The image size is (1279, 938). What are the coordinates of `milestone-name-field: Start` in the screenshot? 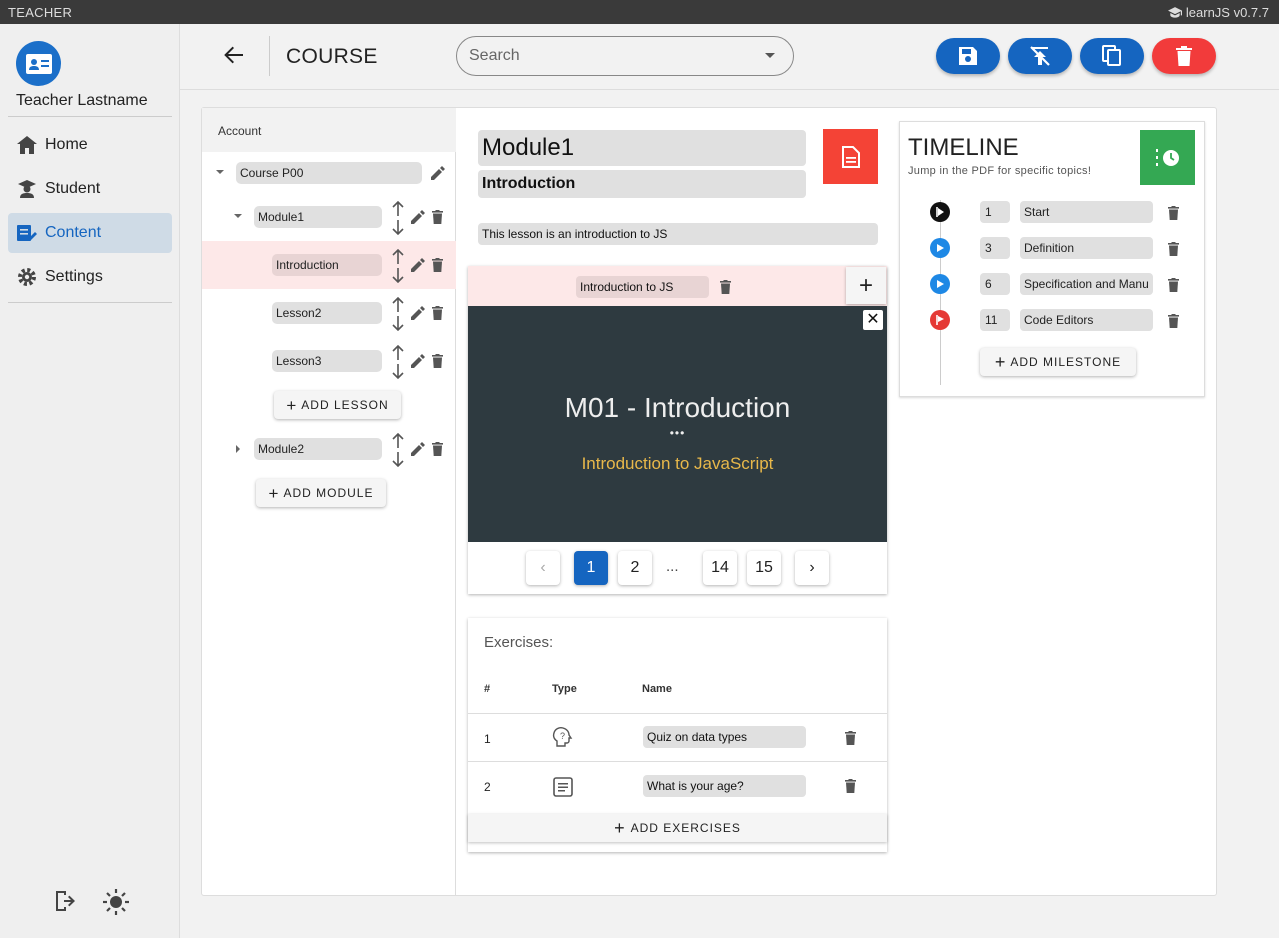 It's located at (1086, 212).